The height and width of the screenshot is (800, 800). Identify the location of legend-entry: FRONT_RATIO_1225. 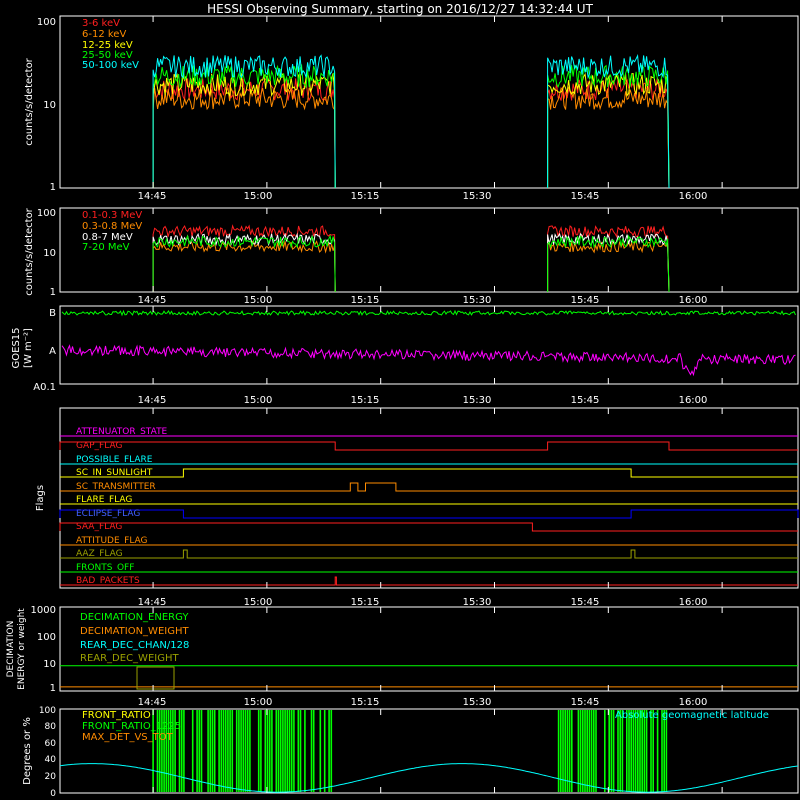
(131, 726).